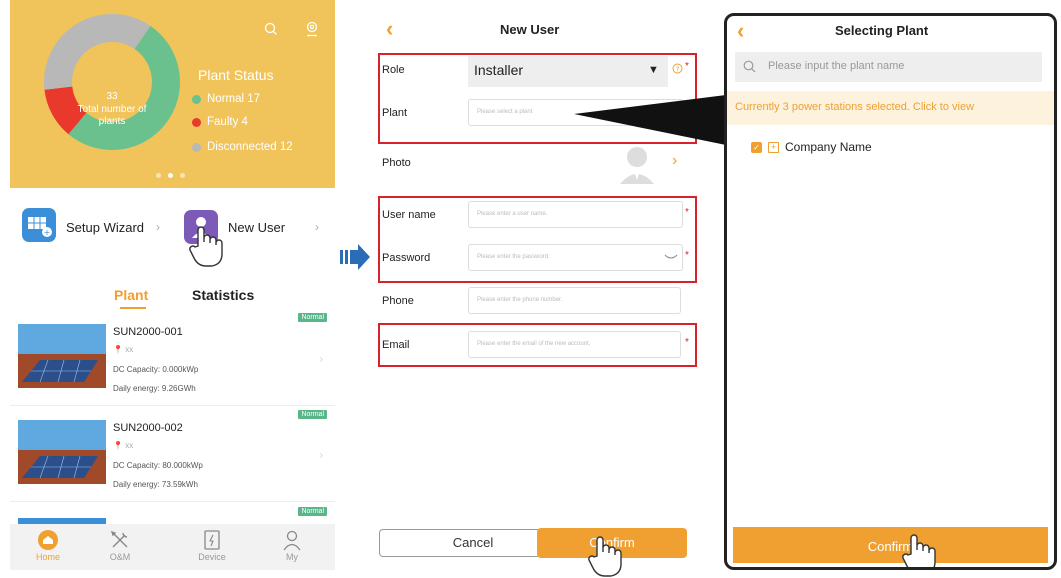 The image size is (1061, 578). What do you see at coordinates (890, 545) in the screenshot?
I see `confirm-button: Confirm` at bounding box center [890, 545].